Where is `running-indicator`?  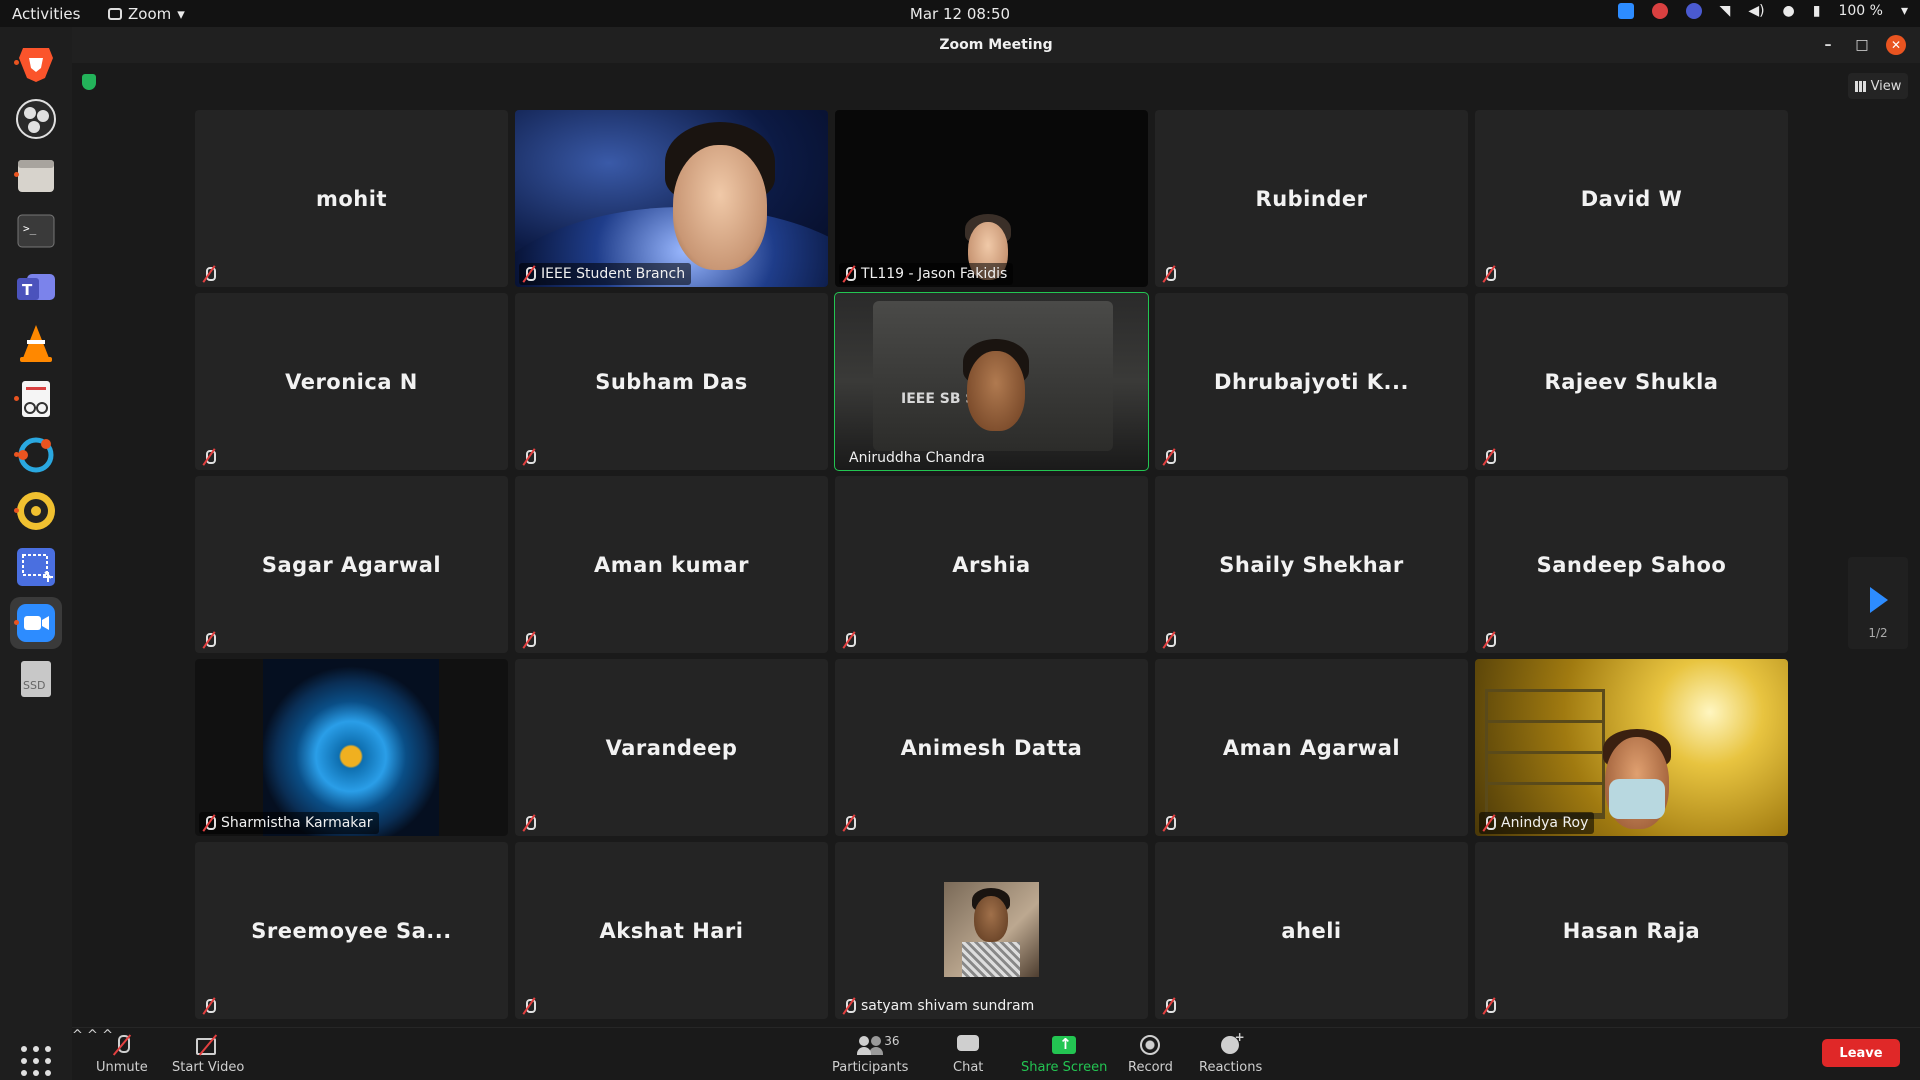
running-indicator is located at coordinates (16, 510).